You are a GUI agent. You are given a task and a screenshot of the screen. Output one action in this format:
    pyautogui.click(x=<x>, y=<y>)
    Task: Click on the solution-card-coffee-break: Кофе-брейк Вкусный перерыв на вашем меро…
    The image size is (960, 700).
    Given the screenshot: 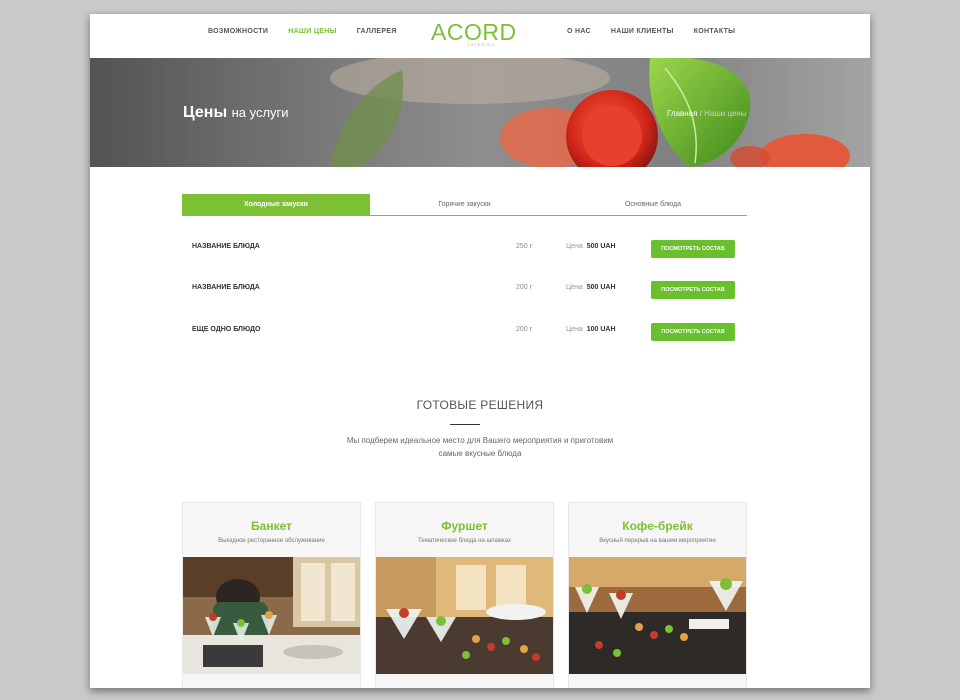 What is the action you would take?
    pyautogui.click(x=657, y=595)
    